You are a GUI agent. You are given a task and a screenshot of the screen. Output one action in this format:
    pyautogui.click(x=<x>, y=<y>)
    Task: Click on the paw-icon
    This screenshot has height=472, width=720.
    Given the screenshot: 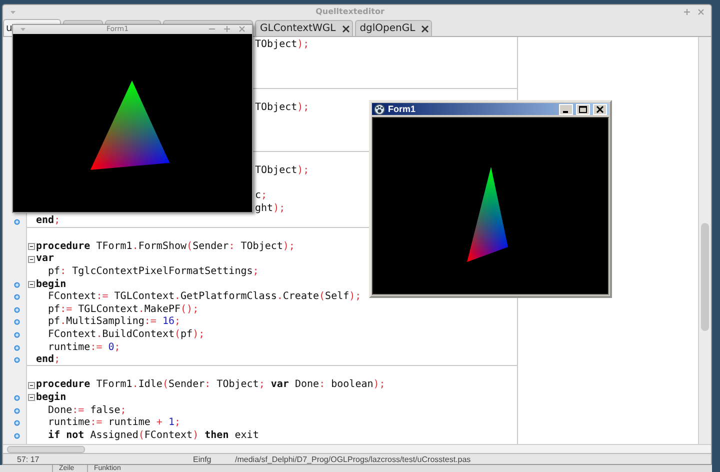 What is the action you would take?
    pyautogui.click(x=379, y=109)
    